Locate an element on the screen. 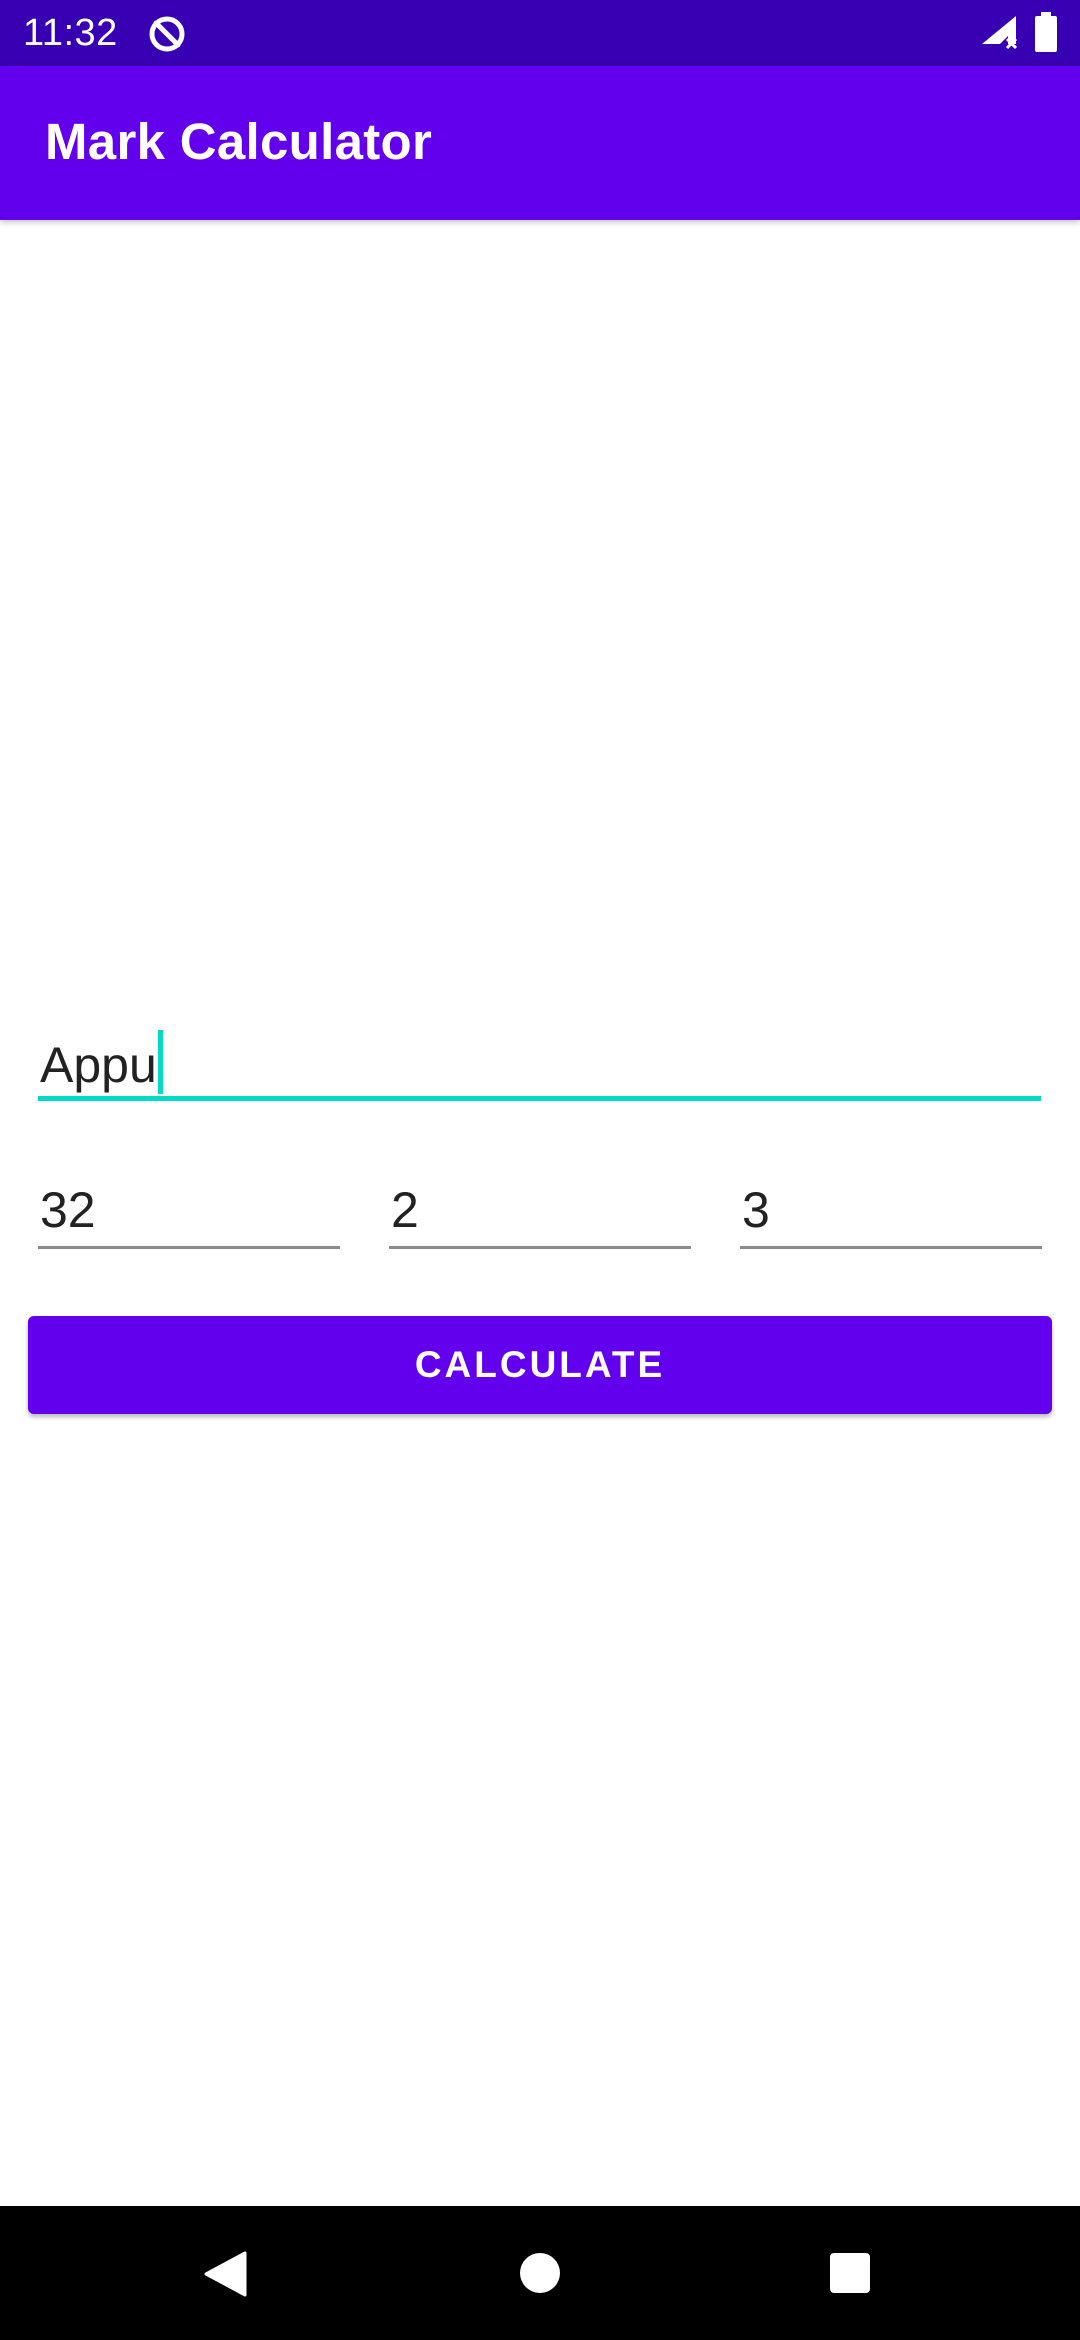 The height and width of the screenshot is (2340, 1080). home-icon is located at coordinates (540, 2273).